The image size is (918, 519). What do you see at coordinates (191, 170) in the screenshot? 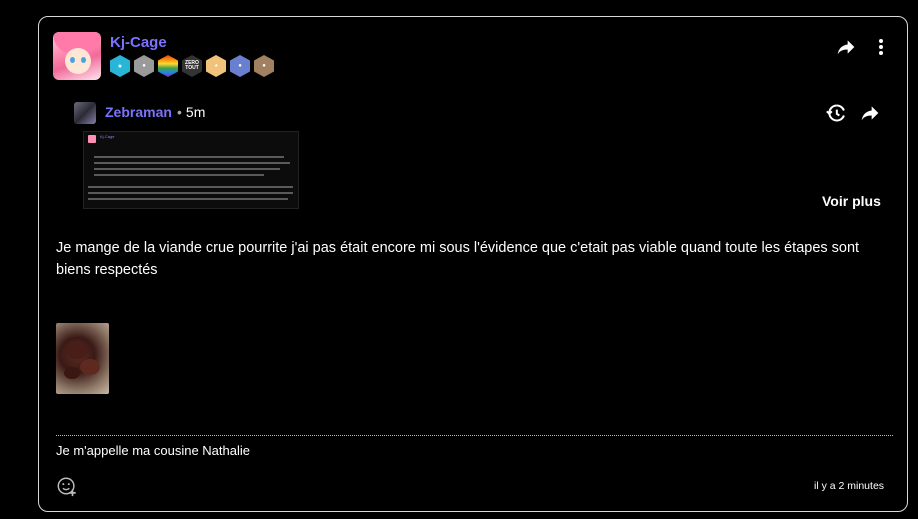
I see `quoted-post-thumbnail: Kj-Cage` at bounding box center [191, 170].